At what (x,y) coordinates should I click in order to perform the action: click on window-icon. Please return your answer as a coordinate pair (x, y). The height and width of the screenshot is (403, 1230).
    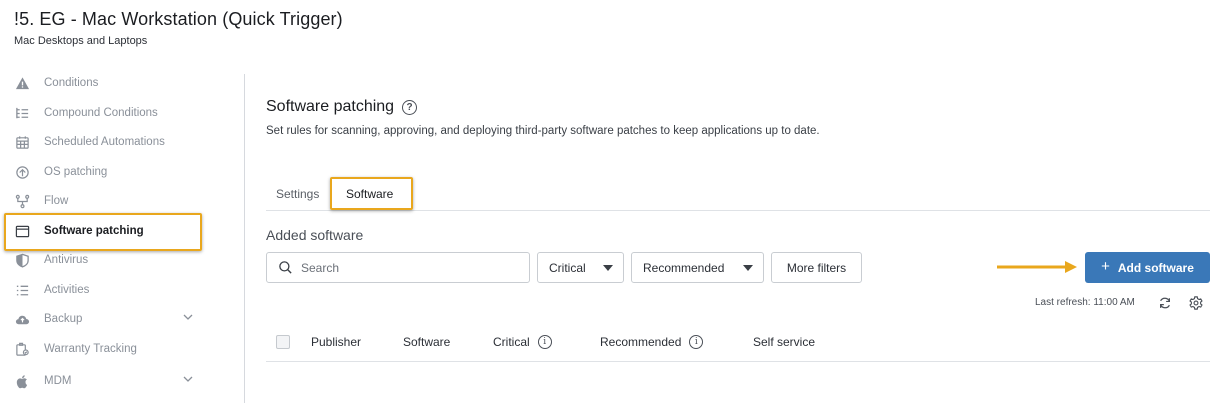
    Looking at the image, I should click on (22, 231).